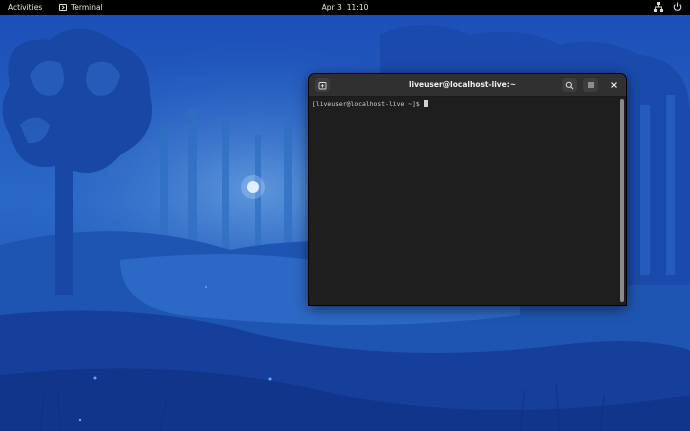  I want to click on window-headerbar: liveuser@localhost-live:~, so click(467, 85).